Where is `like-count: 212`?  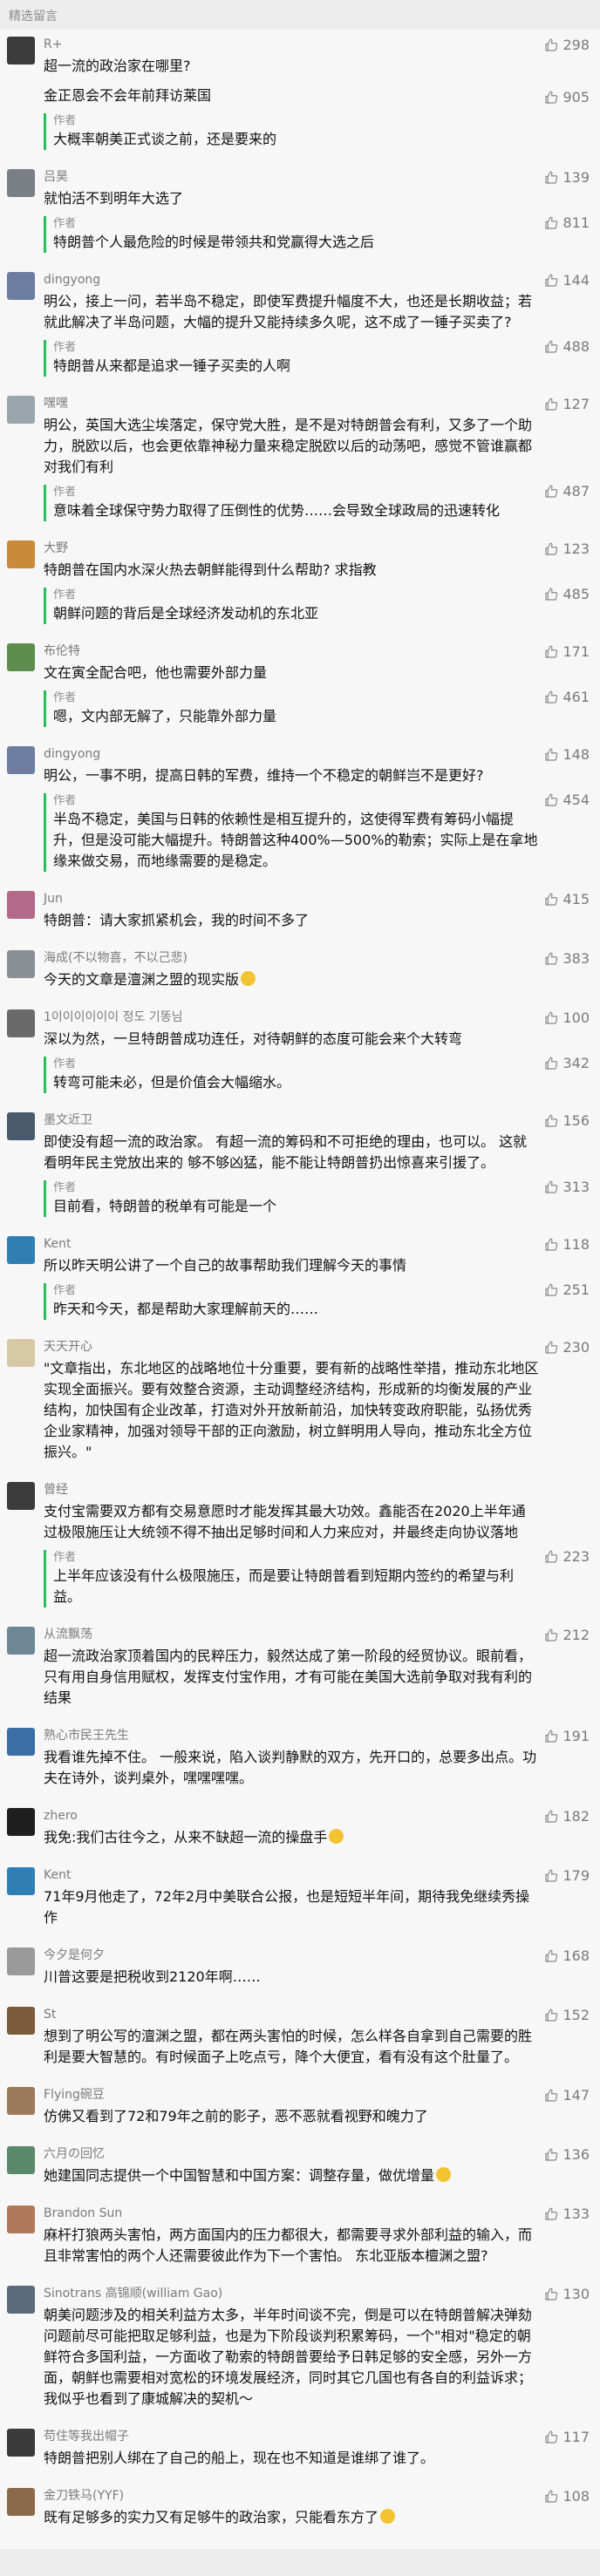 like-count: 212 is located at coordinates (576, 1635).